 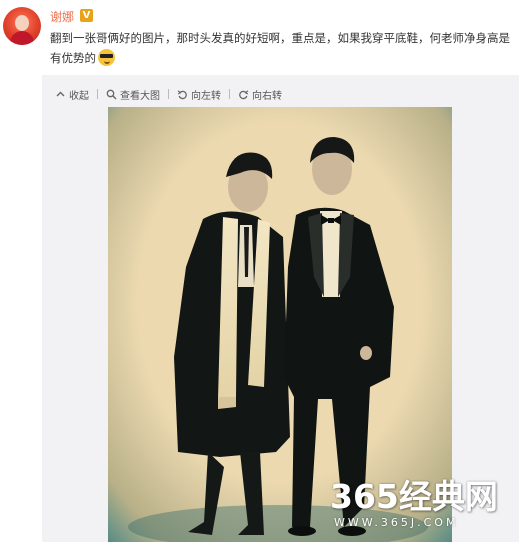 I want to click on avatar-body, so click(x=22, y=38).